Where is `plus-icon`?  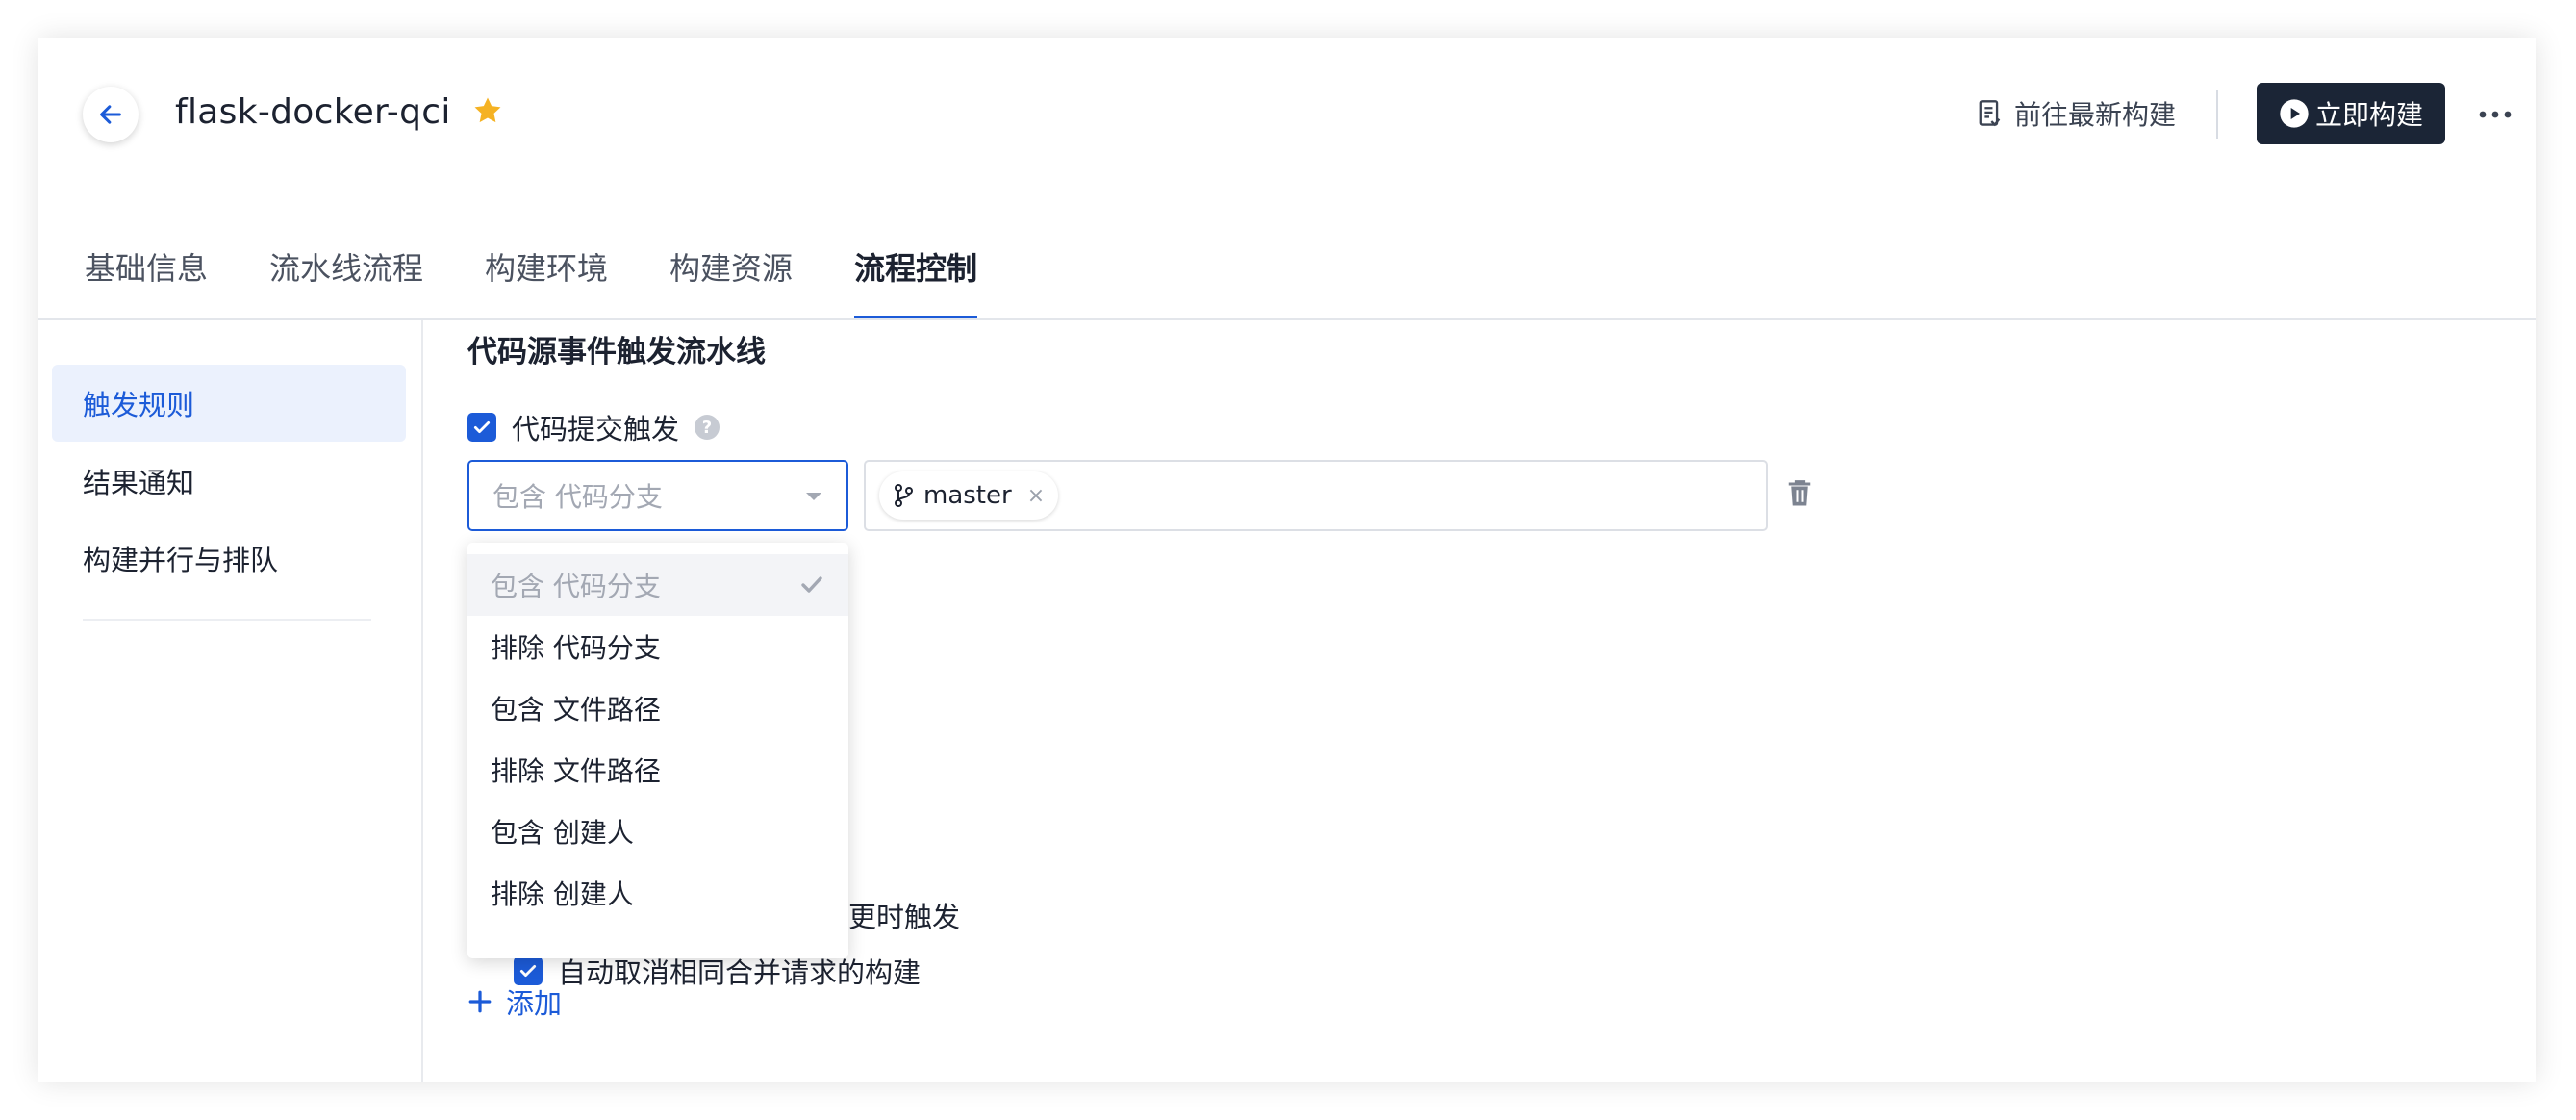 plus-icon is located at coordinates (480, 1001).